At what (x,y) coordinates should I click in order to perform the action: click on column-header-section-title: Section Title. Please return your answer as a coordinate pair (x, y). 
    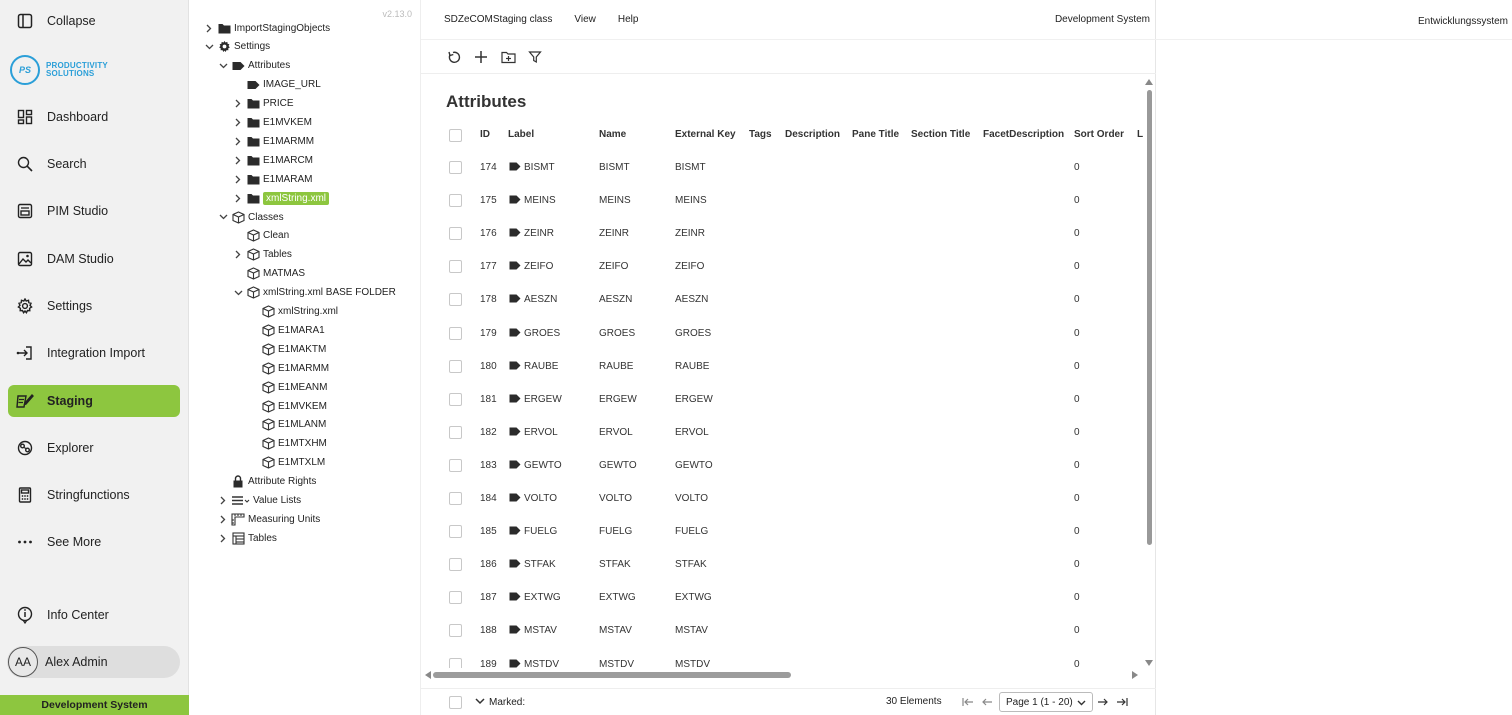
    Looking at the image, I should click on (940, 134).